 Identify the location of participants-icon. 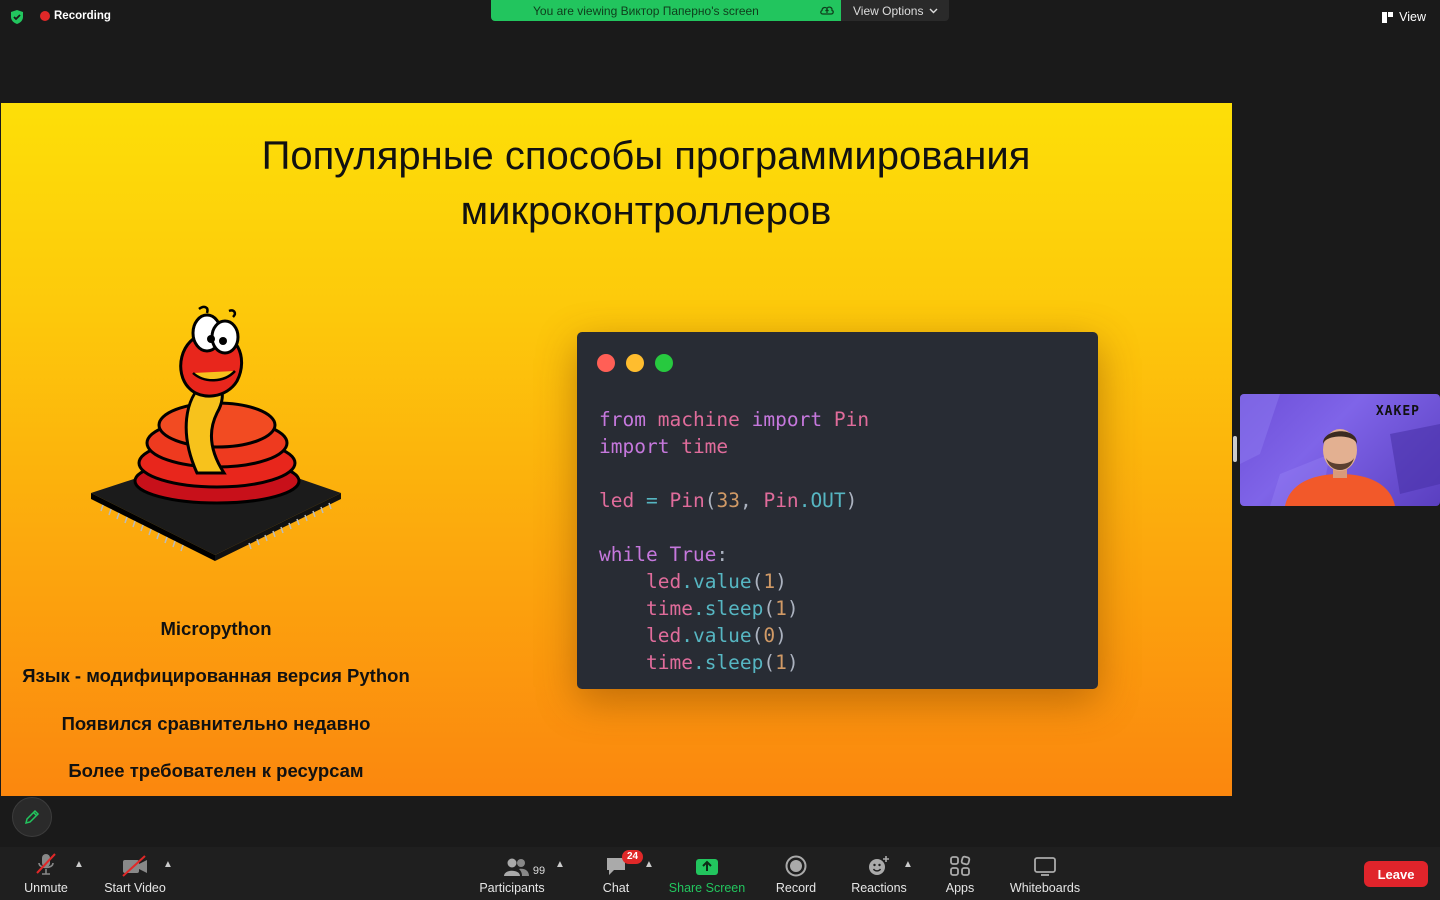
(516, 867).